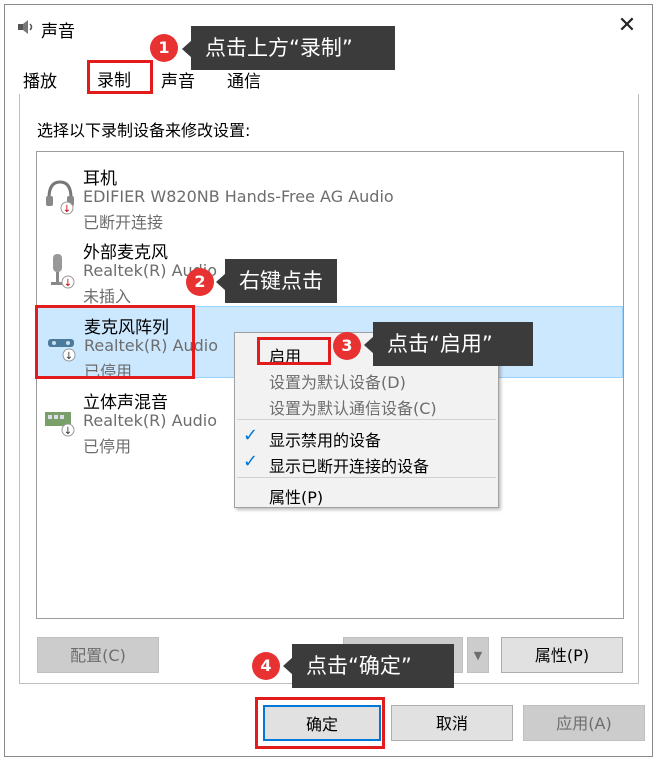 The image size is (659, 763). I want to click on device-driver: Realtek(R) Audio, so click(150, 420).